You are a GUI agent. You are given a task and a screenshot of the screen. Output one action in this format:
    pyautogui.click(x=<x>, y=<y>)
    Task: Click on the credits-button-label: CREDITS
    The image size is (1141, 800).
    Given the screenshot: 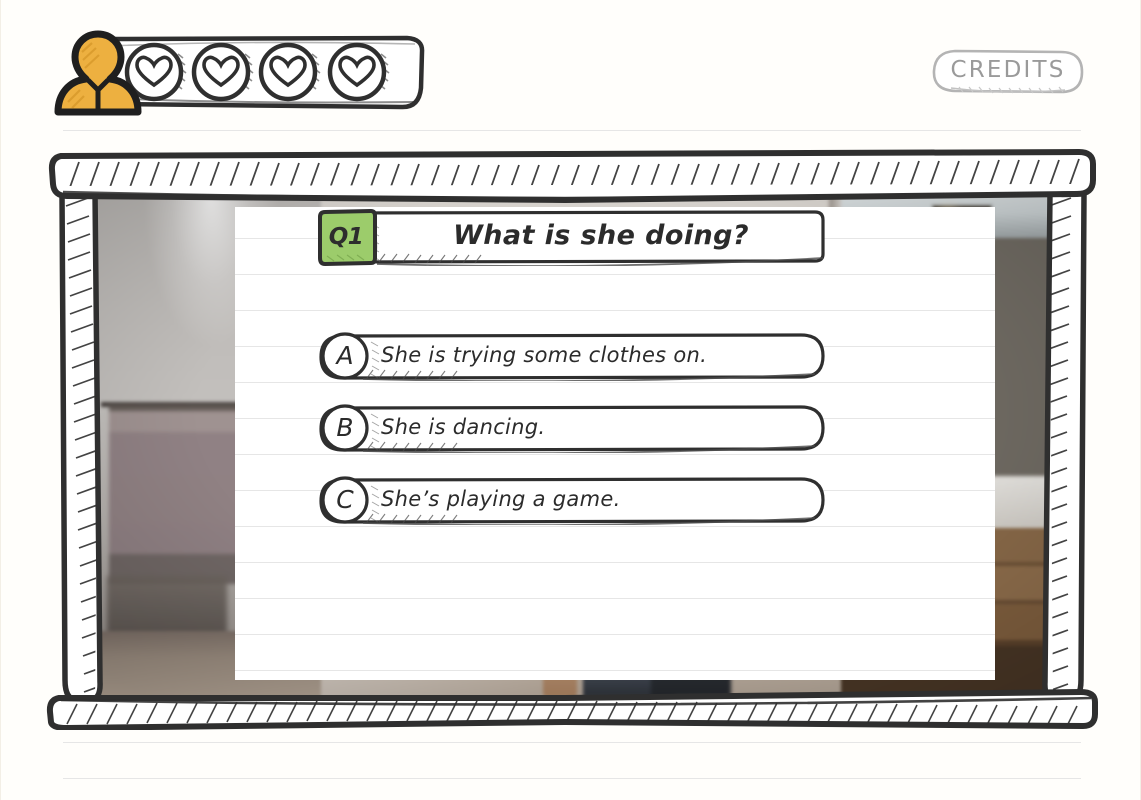 What is the action you would take?
    pyautogui.click(x=1008, y=70)
    